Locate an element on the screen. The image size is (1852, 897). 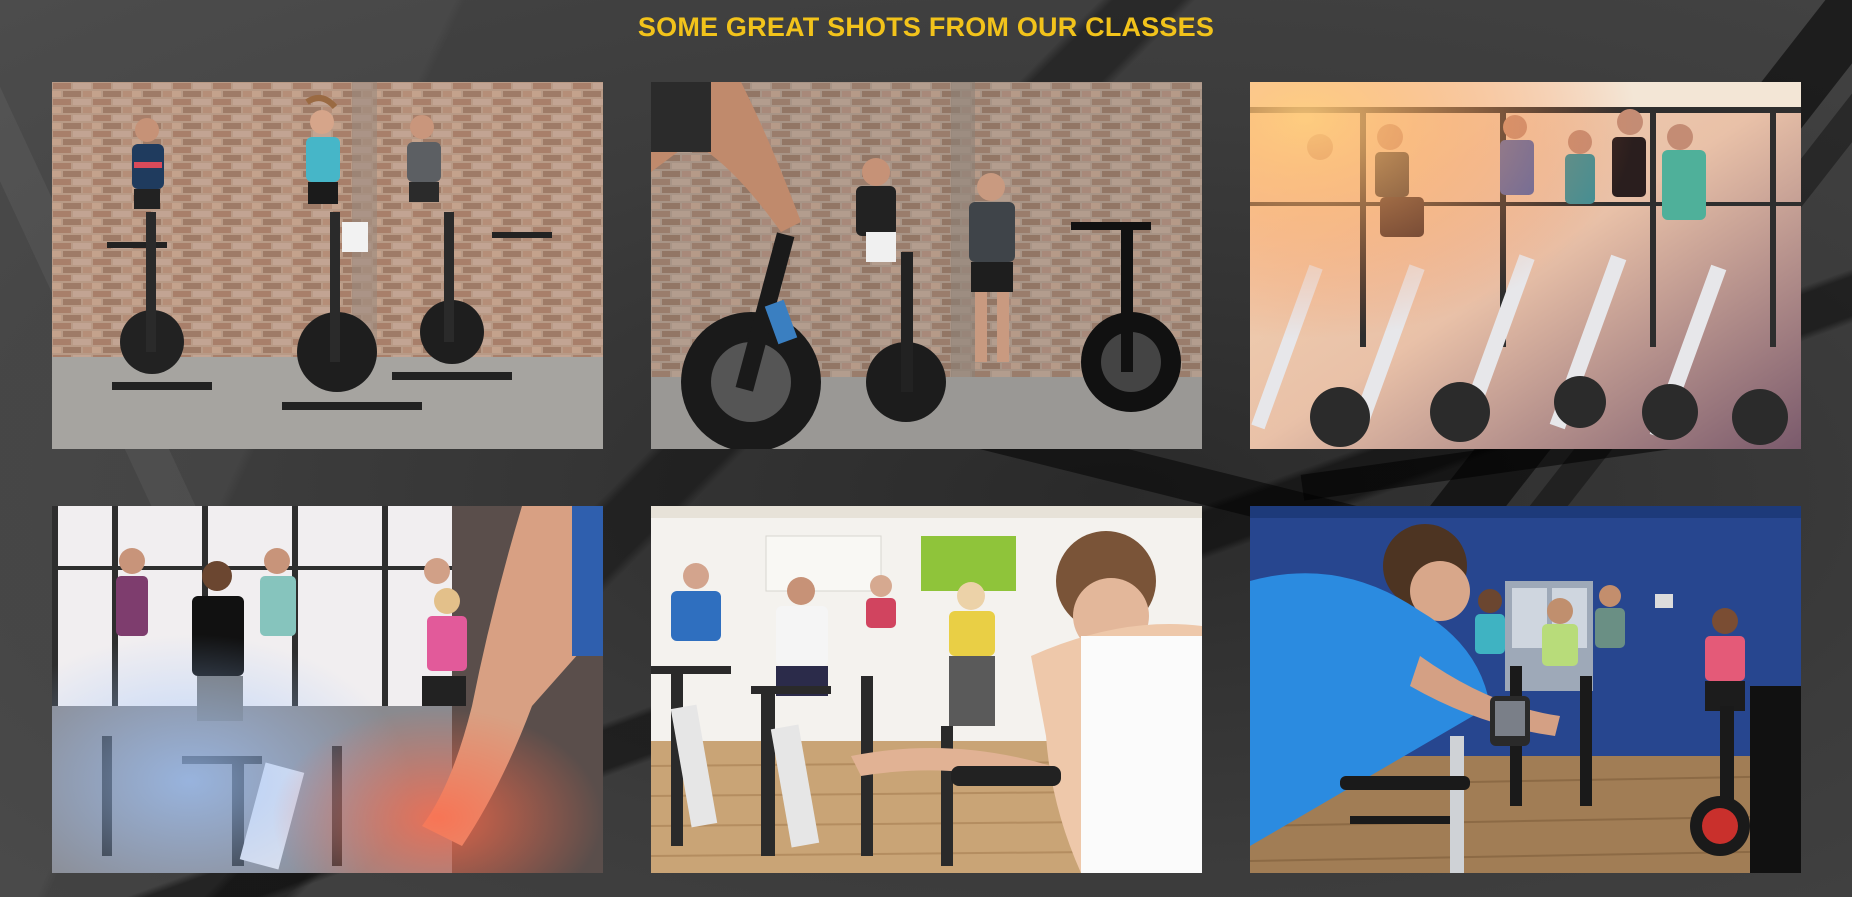
photo-instructor-foreground-class is located at coordinates (926, 689).